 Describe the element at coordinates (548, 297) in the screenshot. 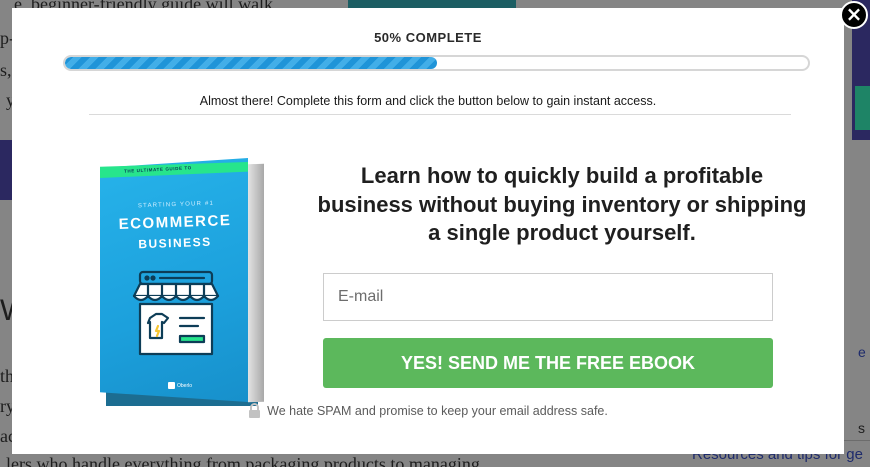

I see `email-field` at that location.